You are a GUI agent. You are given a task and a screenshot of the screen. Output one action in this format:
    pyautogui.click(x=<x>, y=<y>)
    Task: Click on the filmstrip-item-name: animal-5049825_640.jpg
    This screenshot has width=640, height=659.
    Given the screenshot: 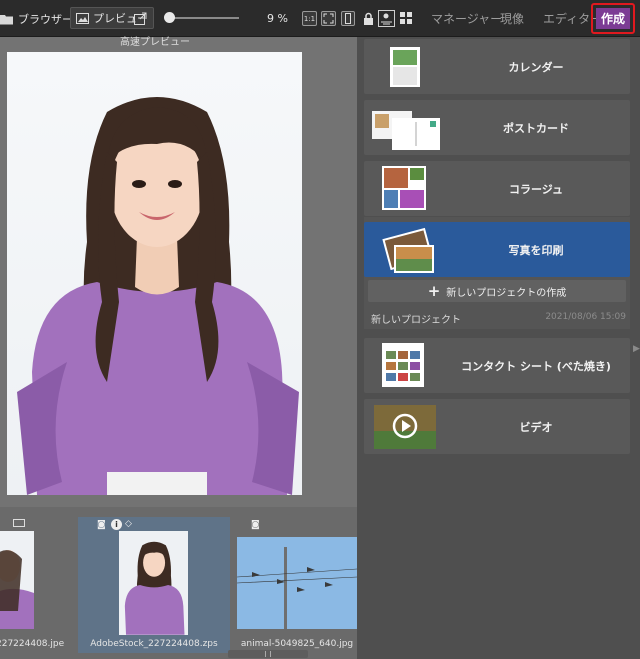 What is the action you would take?
    pyautogui.click(x=297, y=644)
    